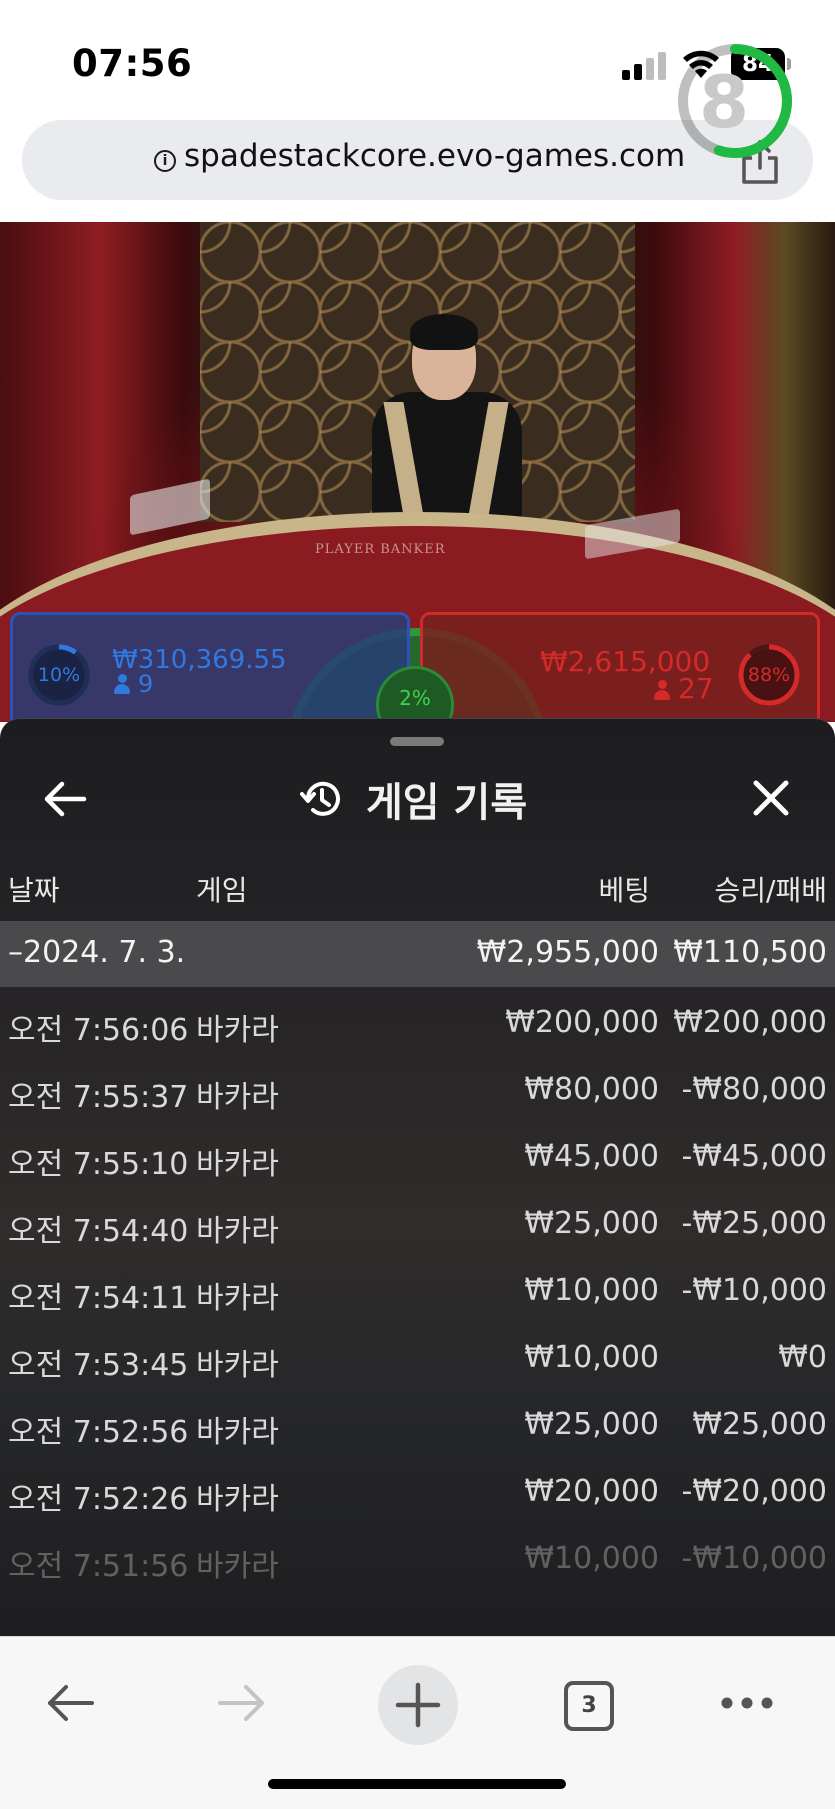 The image size is (835, 1809). I want to click on table-felt-label: PLAYER BANKER, so click(380, 549).